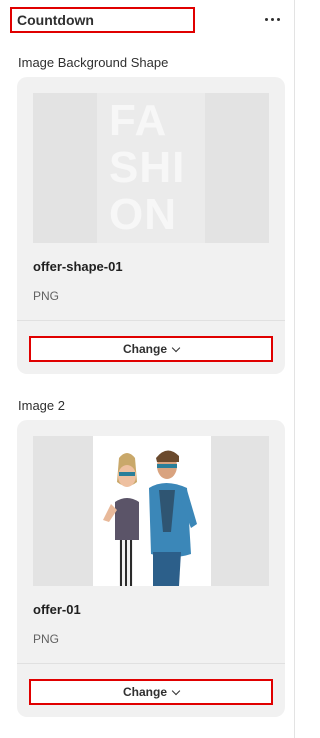 This screenshot has height=738, width=320. I want to click on poster-text-line: ON, so click(143, 214).